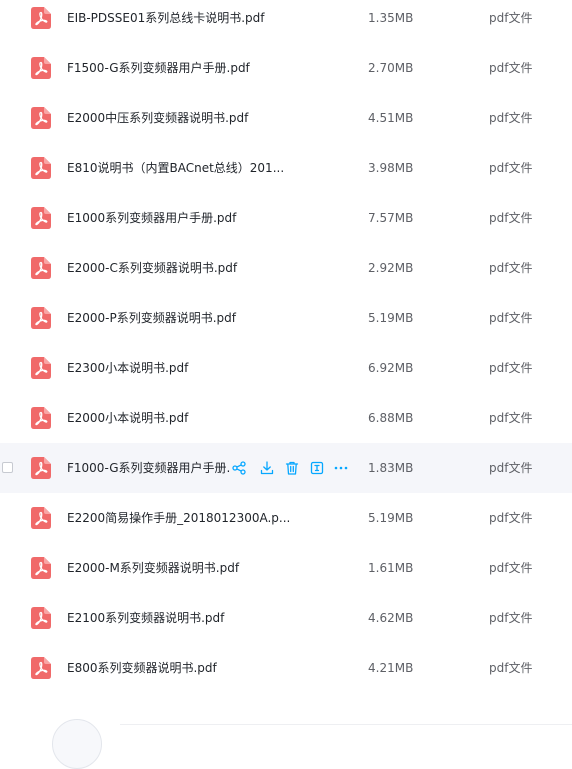 The width and height of the screenshot is (572, 769). I want to click on file-row: F1000-G系列变频器用户手册. 1.83MB pdf文件, so click(286, 468).